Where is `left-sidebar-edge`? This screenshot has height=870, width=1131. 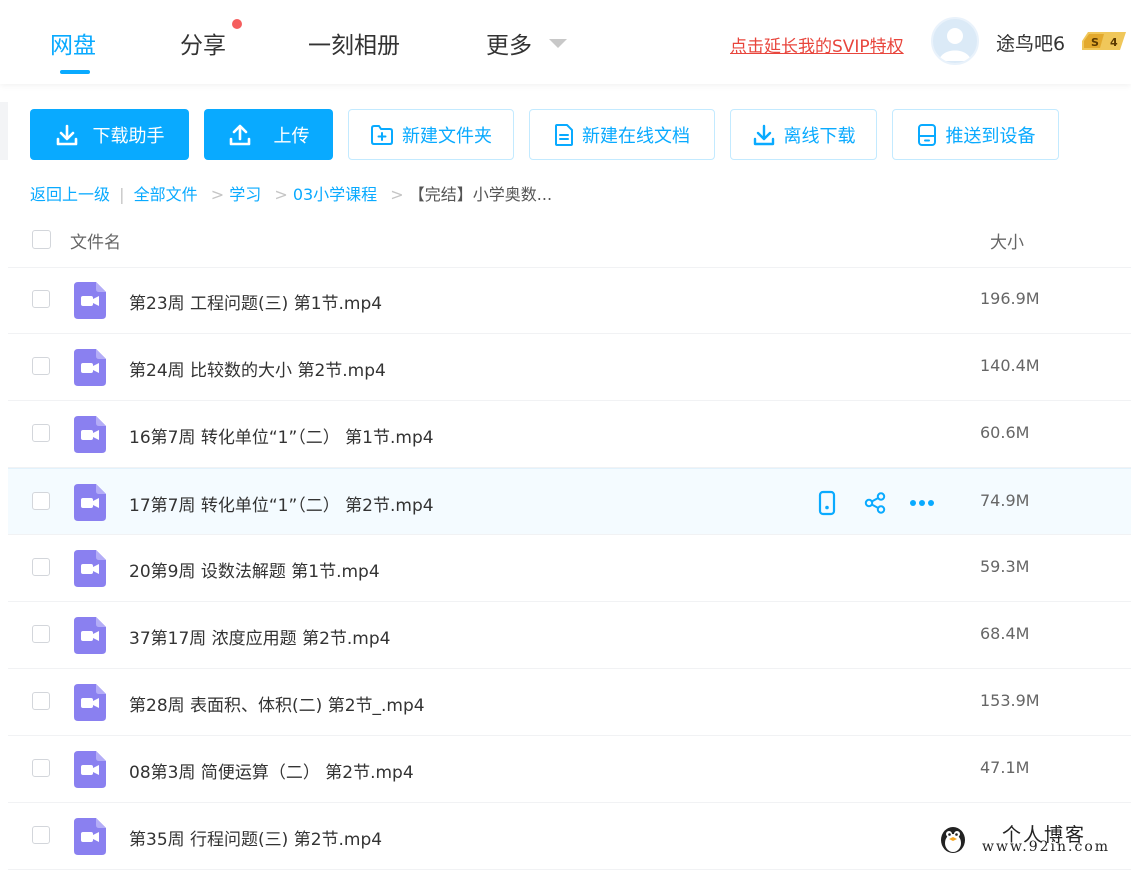 left-sidebar-edge is located at coordinates (4, 131).